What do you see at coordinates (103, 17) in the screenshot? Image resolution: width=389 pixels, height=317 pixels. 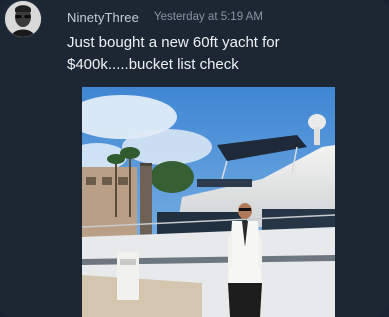 I see `username: NinetyThree` at bounding box center [103, 17].